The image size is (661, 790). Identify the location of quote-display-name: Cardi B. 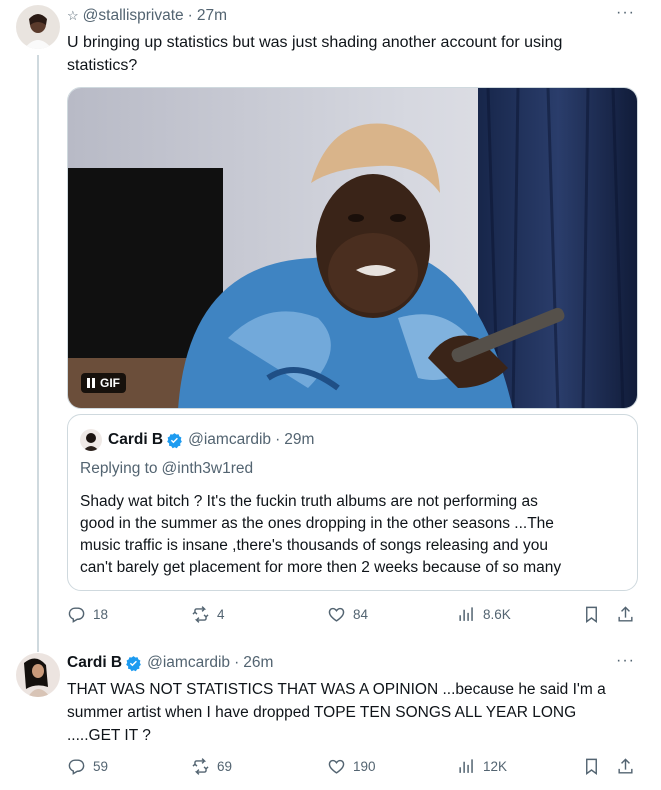
(135, 440).